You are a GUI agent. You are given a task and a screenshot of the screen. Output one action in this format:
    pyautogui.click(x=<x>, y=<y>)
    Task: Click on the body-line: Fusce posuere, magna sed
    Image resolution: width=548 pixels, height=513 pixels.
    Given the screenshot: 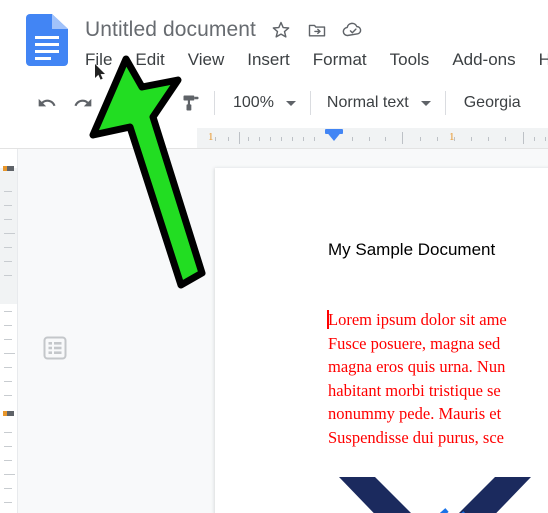 What is the action you would take?
    pyautogui.click(x=414, y=343)
    